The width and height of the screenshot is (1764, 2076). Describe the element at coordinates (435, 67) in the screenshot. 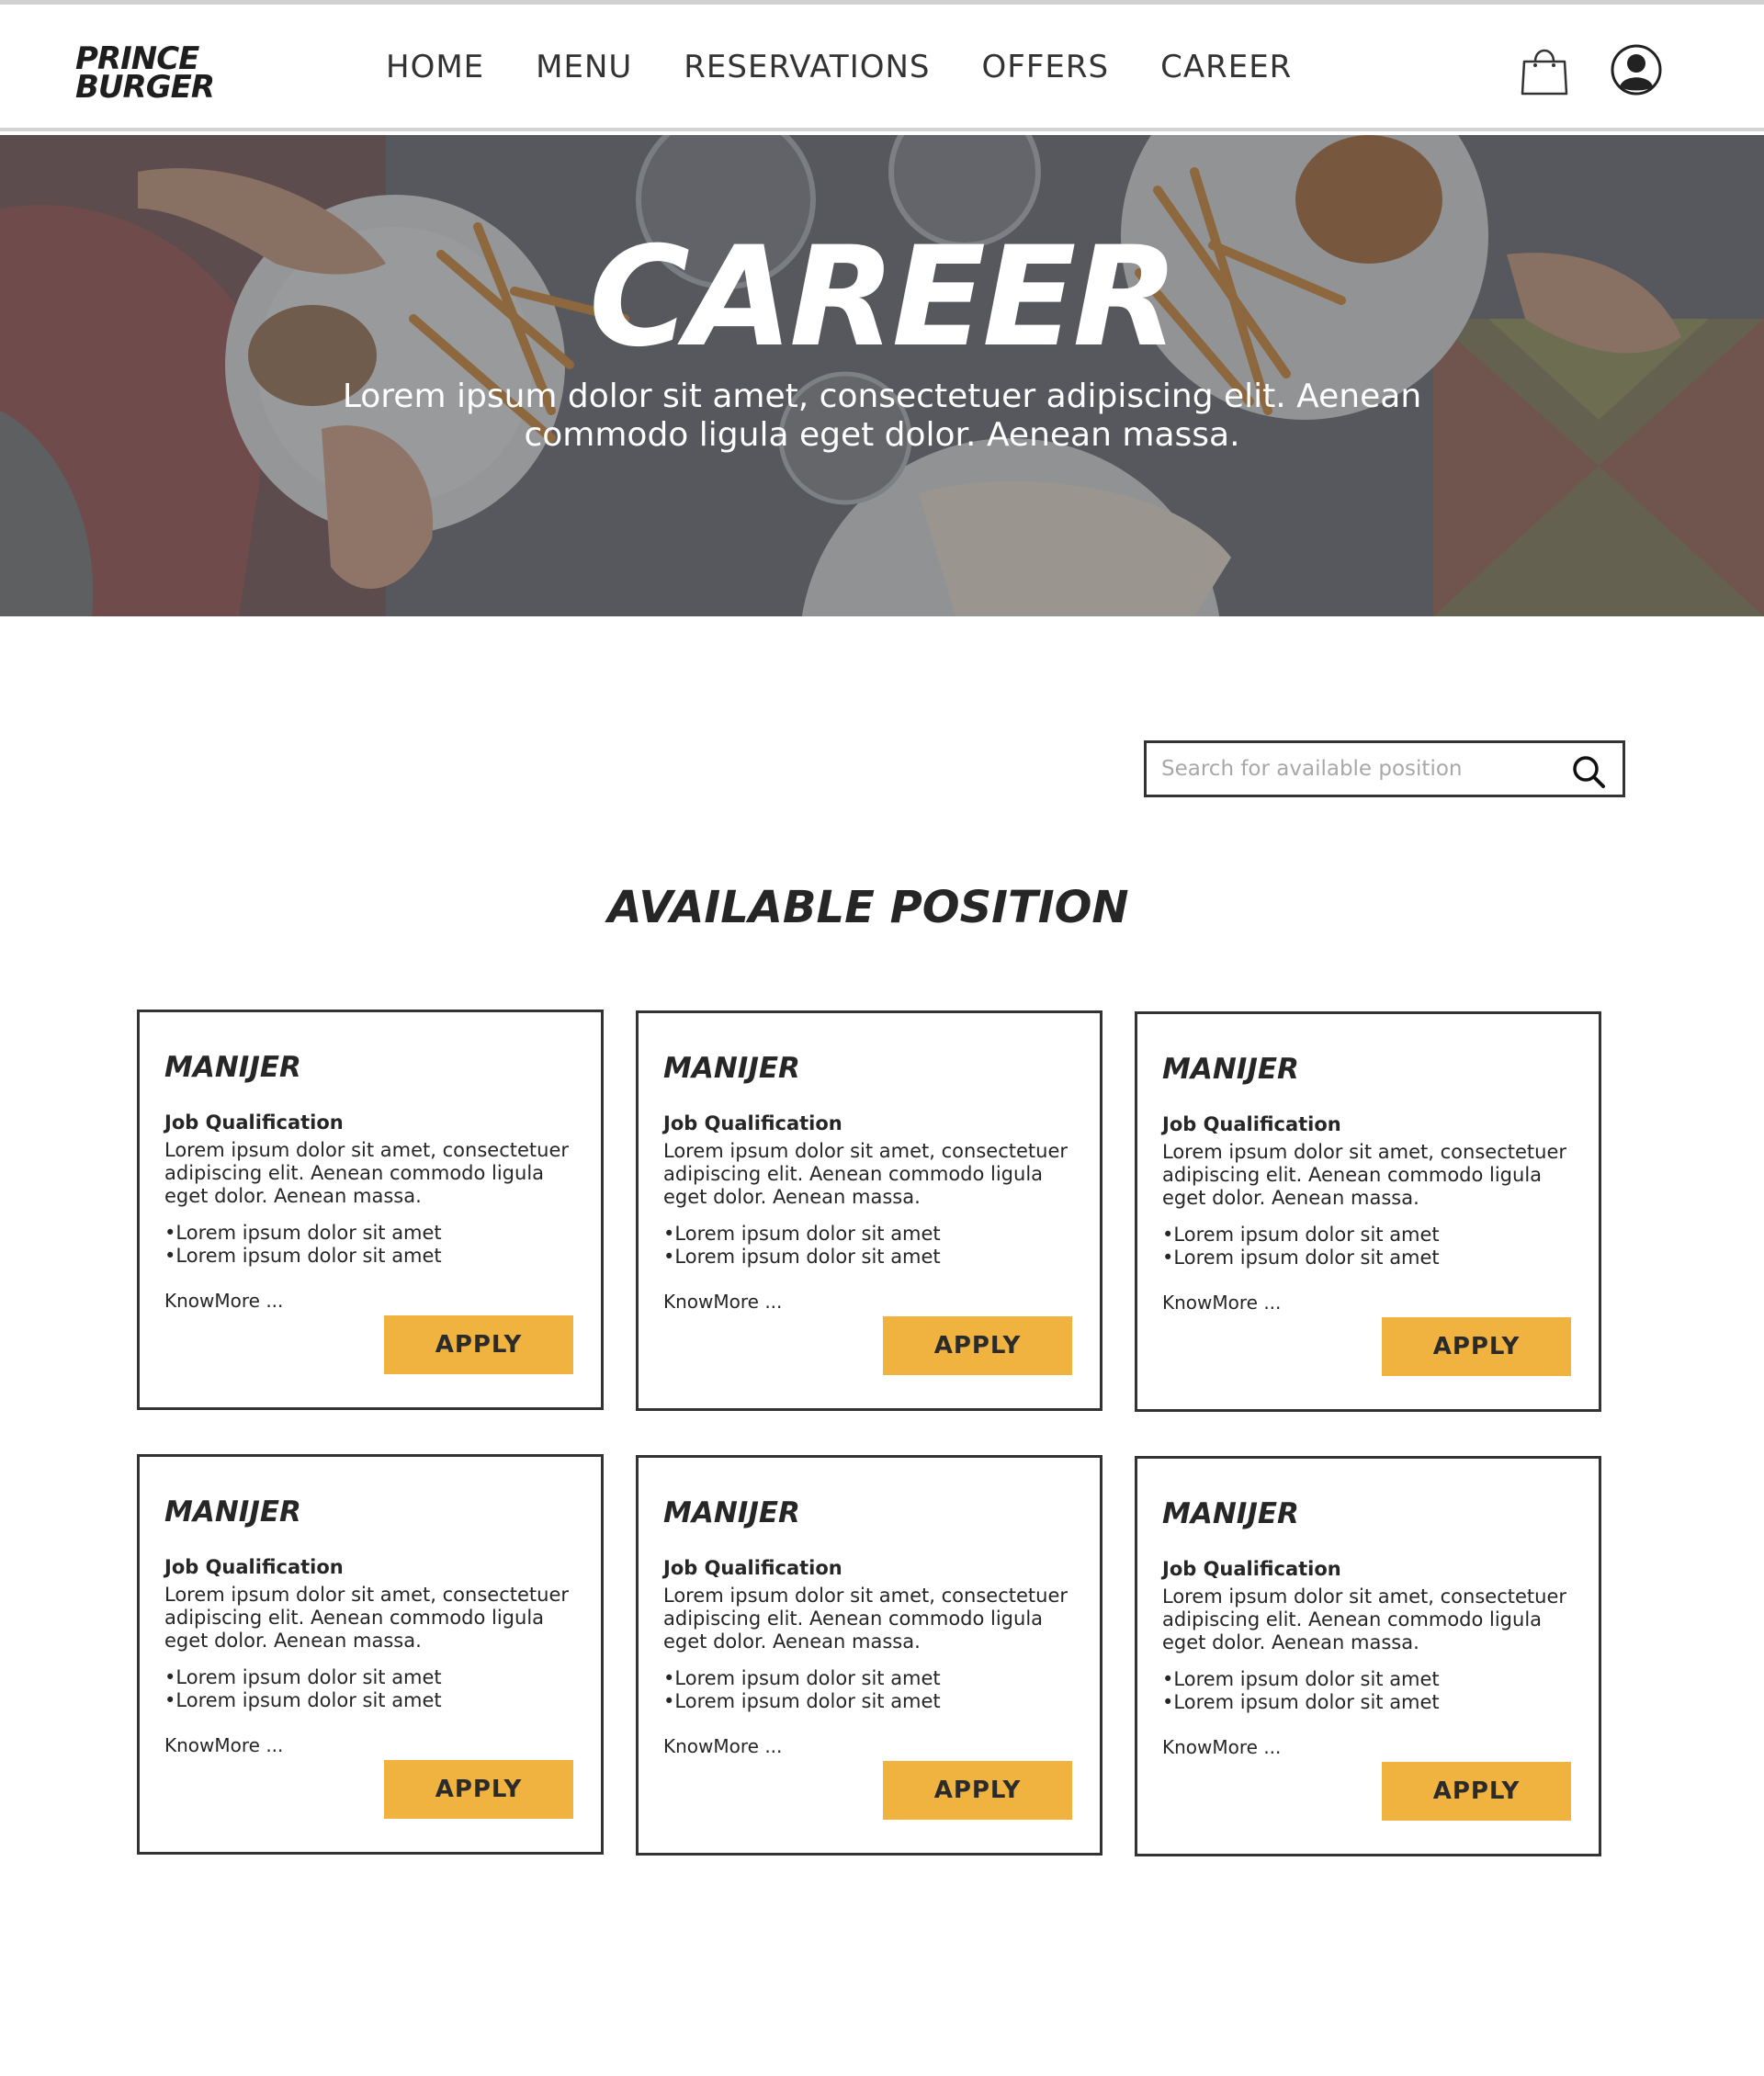

I see `nav-item-home: HOME` at that location.